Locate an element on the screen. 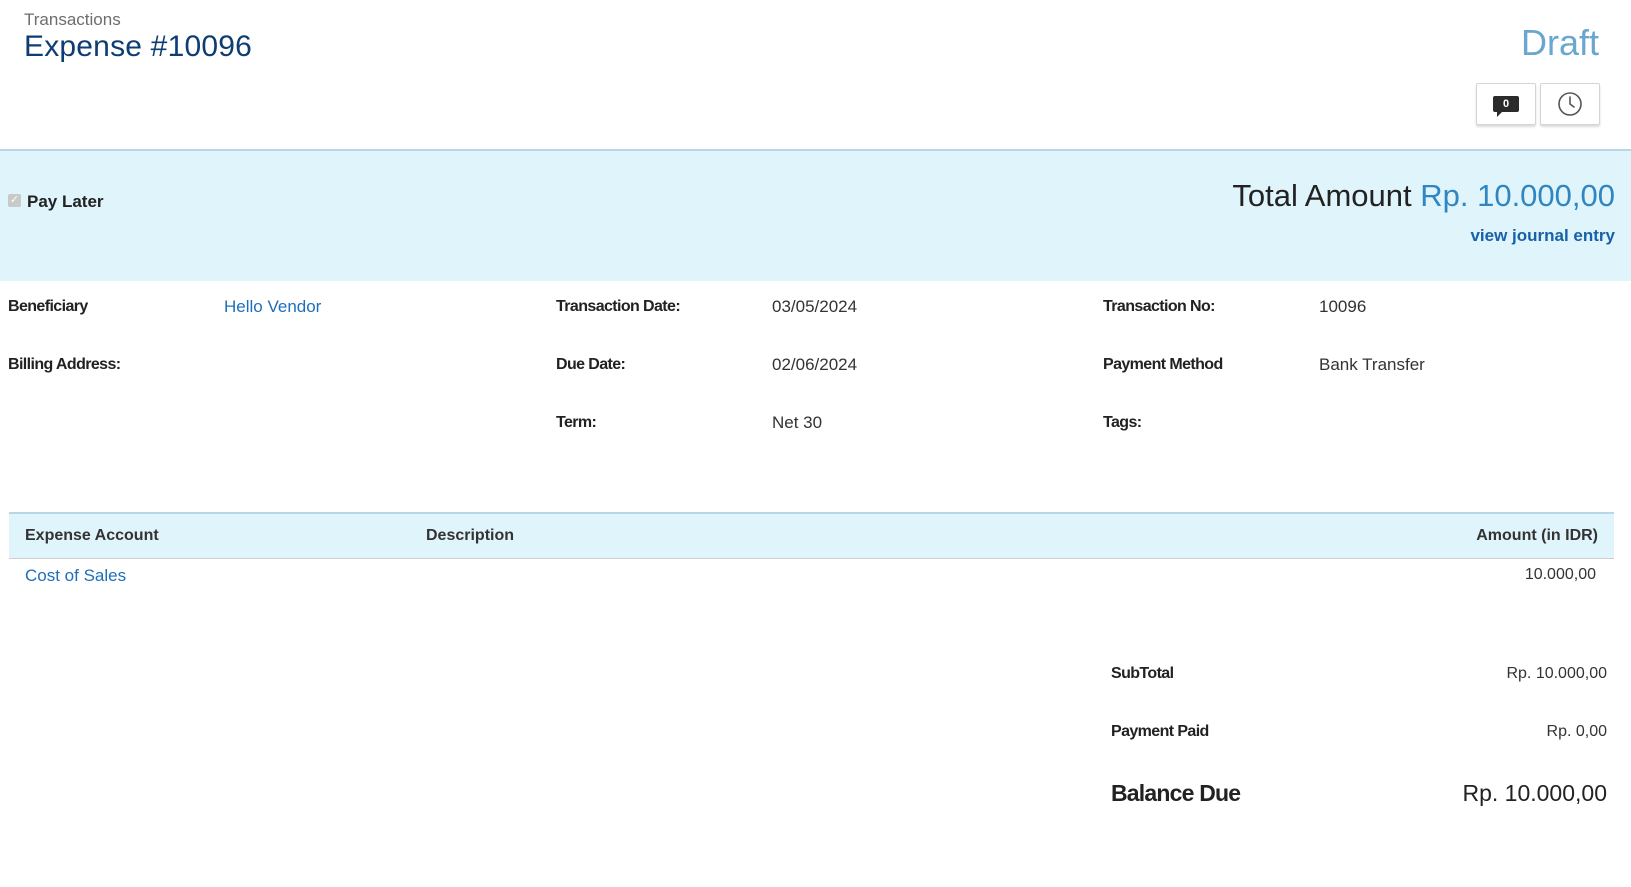  breadcrumb: Transactions is located at coordinates (72, 20).